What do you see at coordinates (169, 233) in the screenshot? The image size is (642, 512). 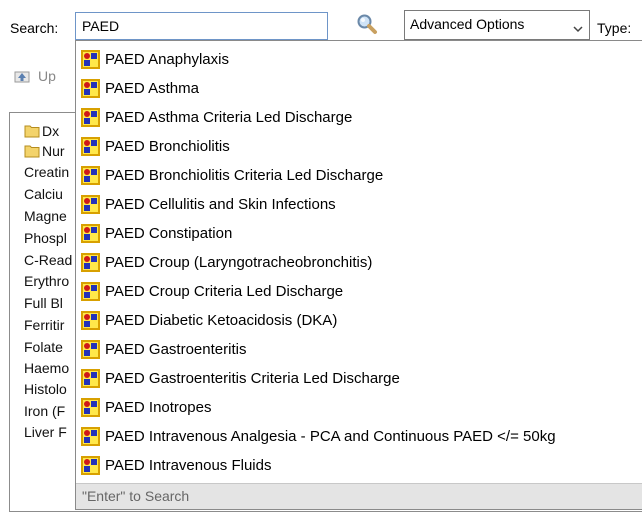 I see `suggestion-label: PAED Constipation` at bounding box center [169, 233].